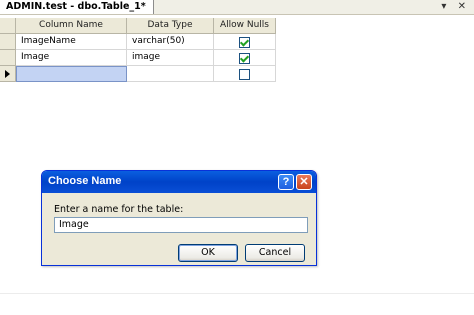  Describe the element at coordinates (85, 181) in the screenshot. I see `dialog-title: Choose Name` at that location.